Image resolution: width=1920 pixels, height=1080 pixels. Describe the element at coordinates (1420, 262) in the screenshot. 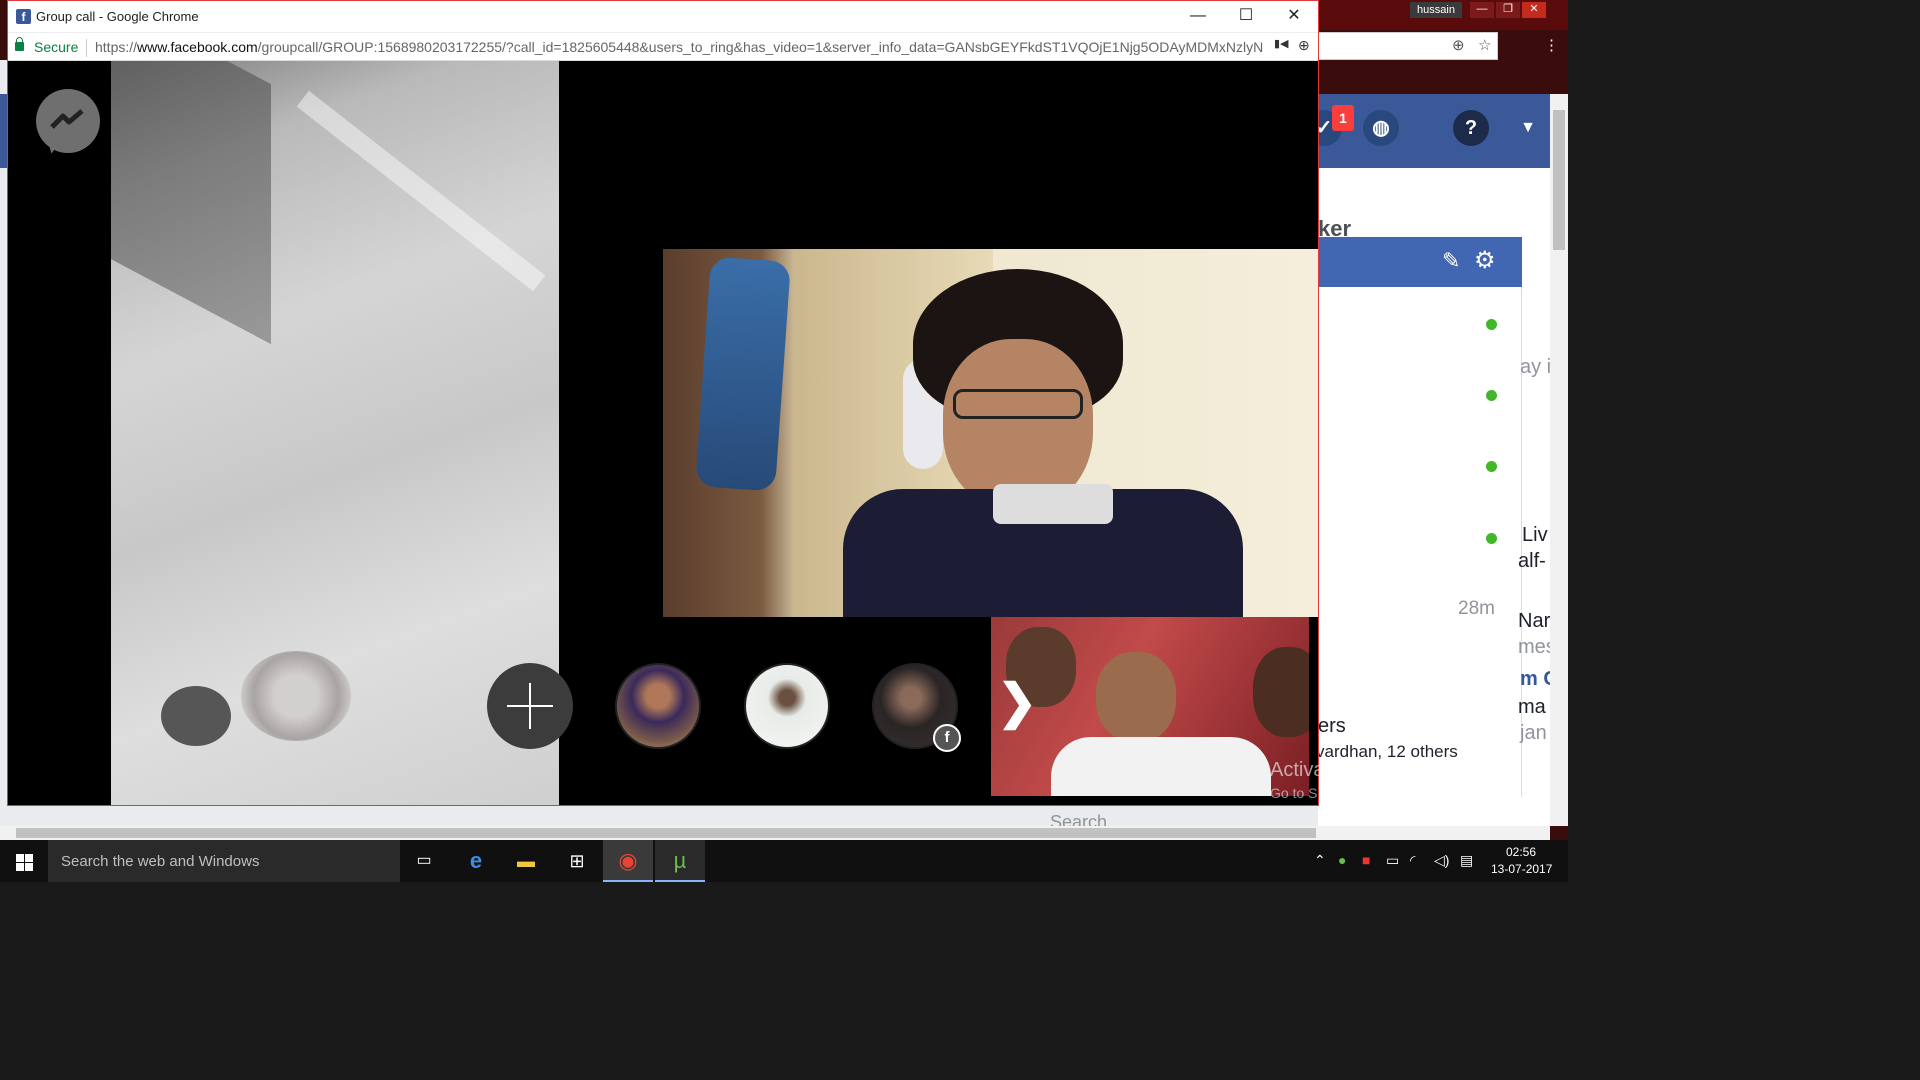

I see `chat-sidebar-header: ✎ ⚙` at that location.